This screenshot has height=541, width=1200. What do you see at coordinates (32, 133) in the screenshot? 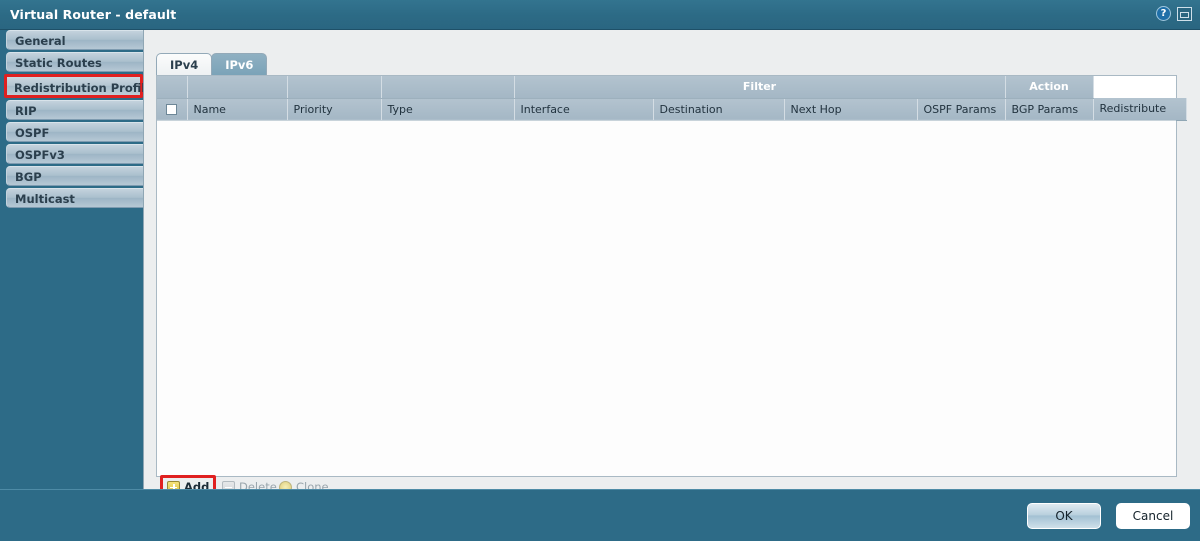
I see `sidebar-item-label: OSPF` at bounding box center [32, 133].